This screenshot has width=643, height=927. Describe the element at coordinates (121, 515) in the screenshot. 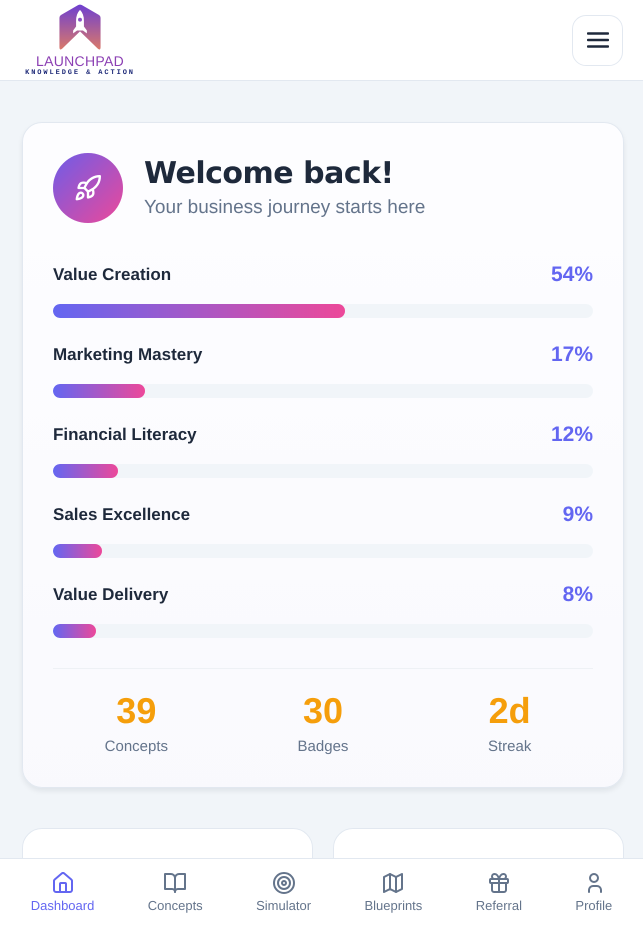

I see `skill-name: Sales Excellence` at that location.